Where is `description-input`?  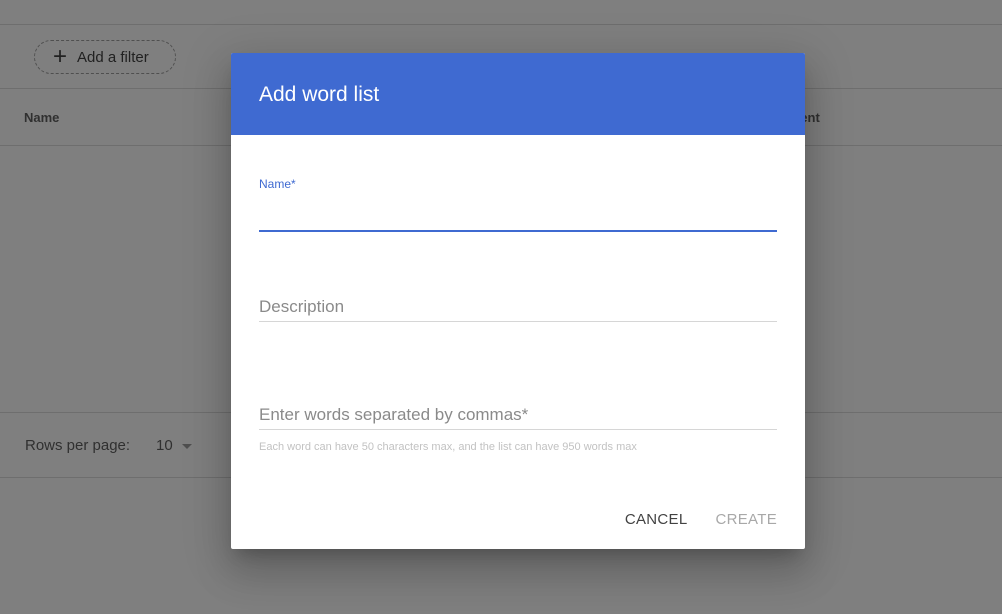
description-input is located at coordinates (518, 307).